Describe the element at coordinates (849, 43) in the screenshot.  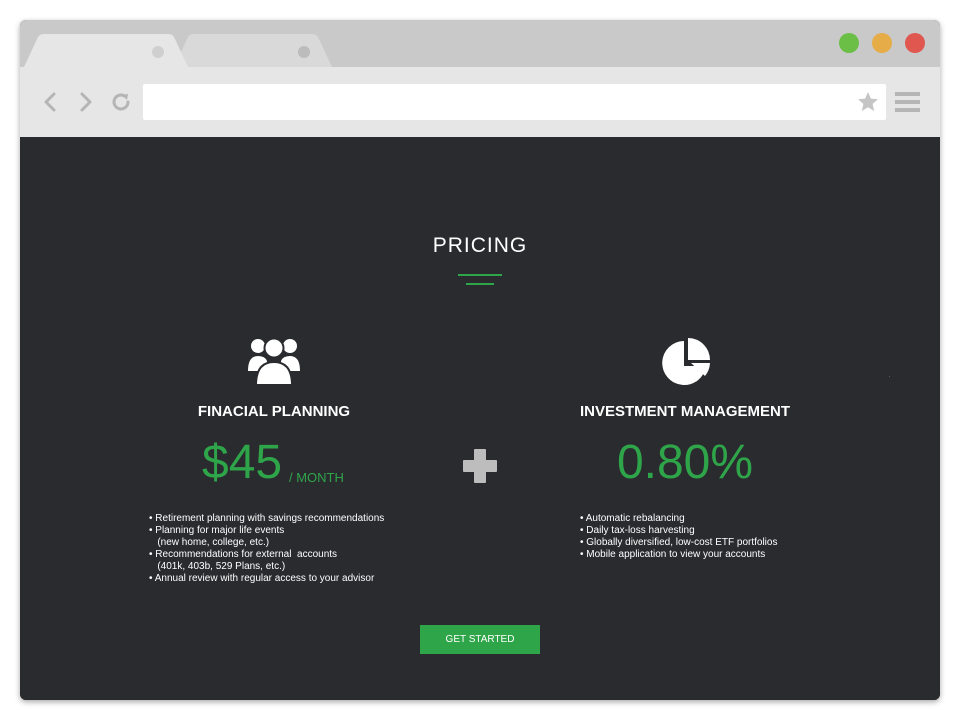
I see `maximize-window-button` at that location.